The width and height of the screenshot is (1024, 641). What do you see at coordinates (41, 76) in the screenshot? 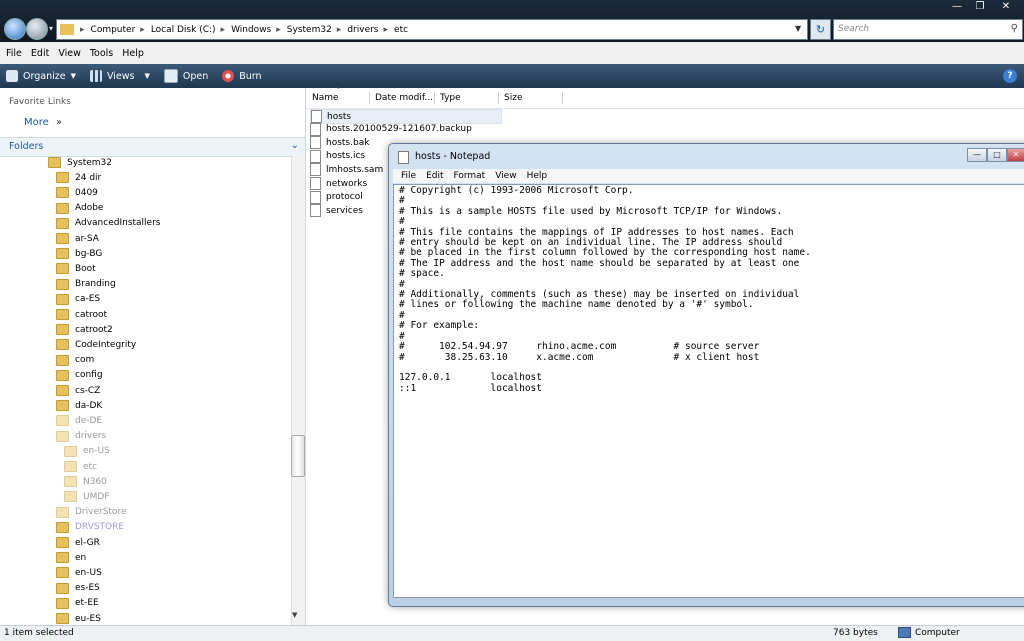
I see `organize-button: Organize ▼` at bounding box center [41, 76].